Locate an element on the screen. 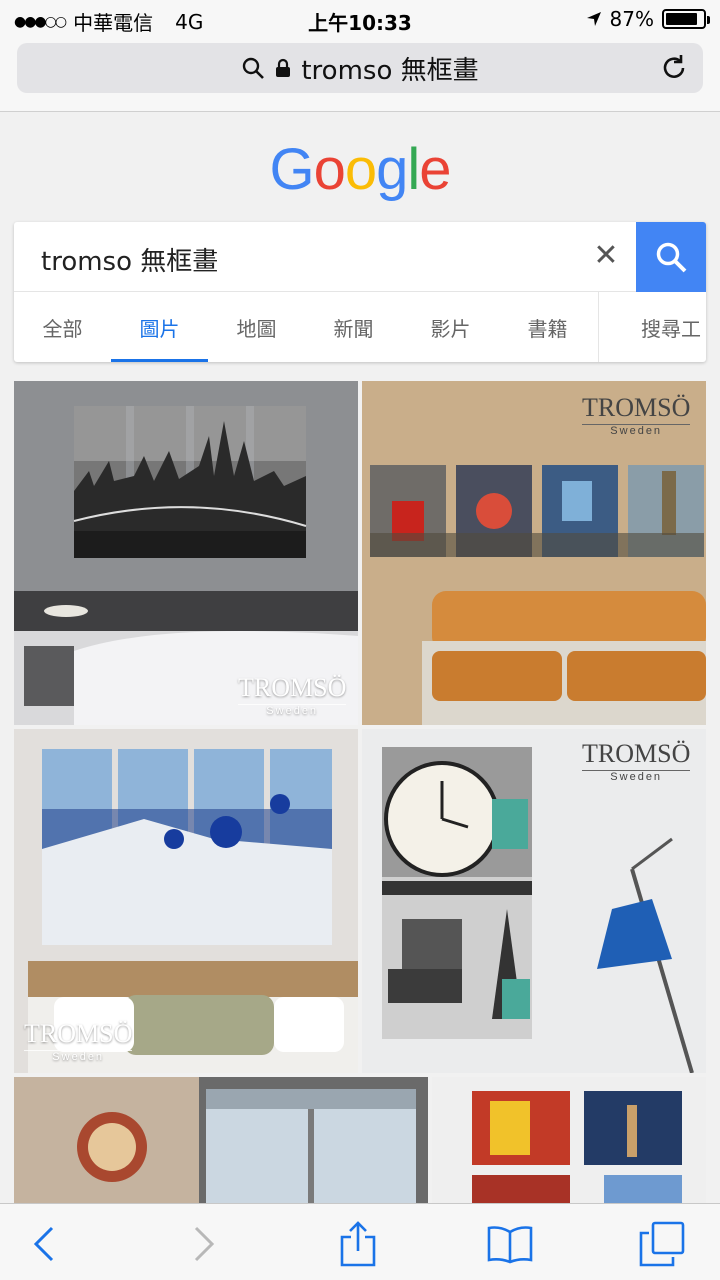 The height and width of the screenshot is (1280, 720). search-button is located at coordinates (671, 257).